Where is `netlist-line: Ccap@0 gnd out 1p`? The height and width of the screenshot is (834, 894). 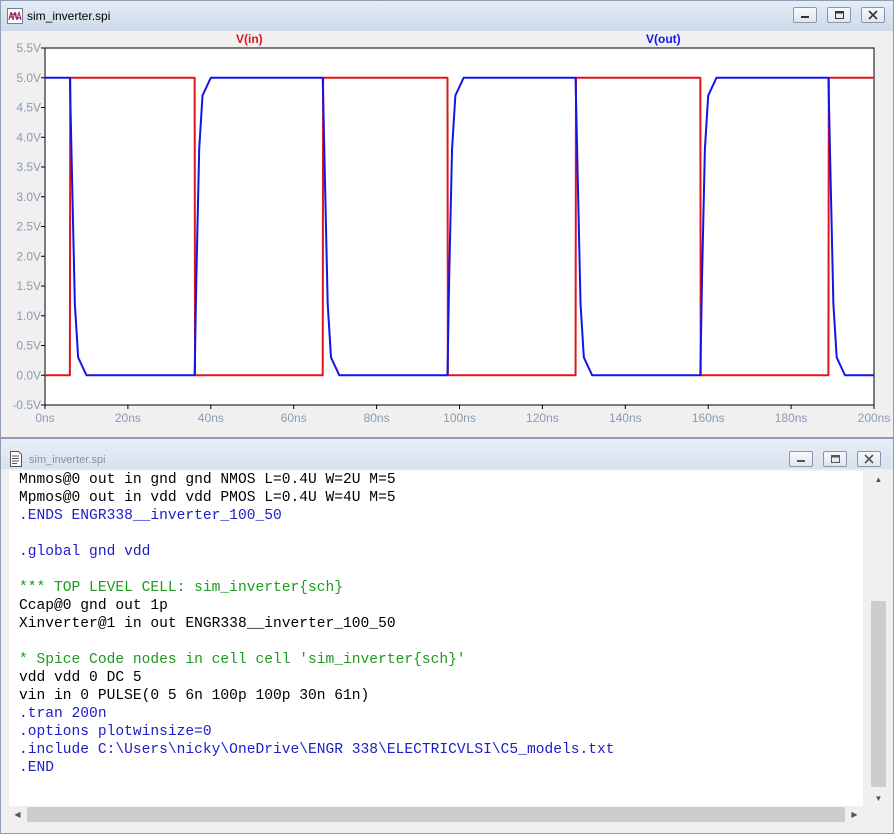 netlist-line: Ccap@0 gnd out 1p is located at coordinates (93, 606).